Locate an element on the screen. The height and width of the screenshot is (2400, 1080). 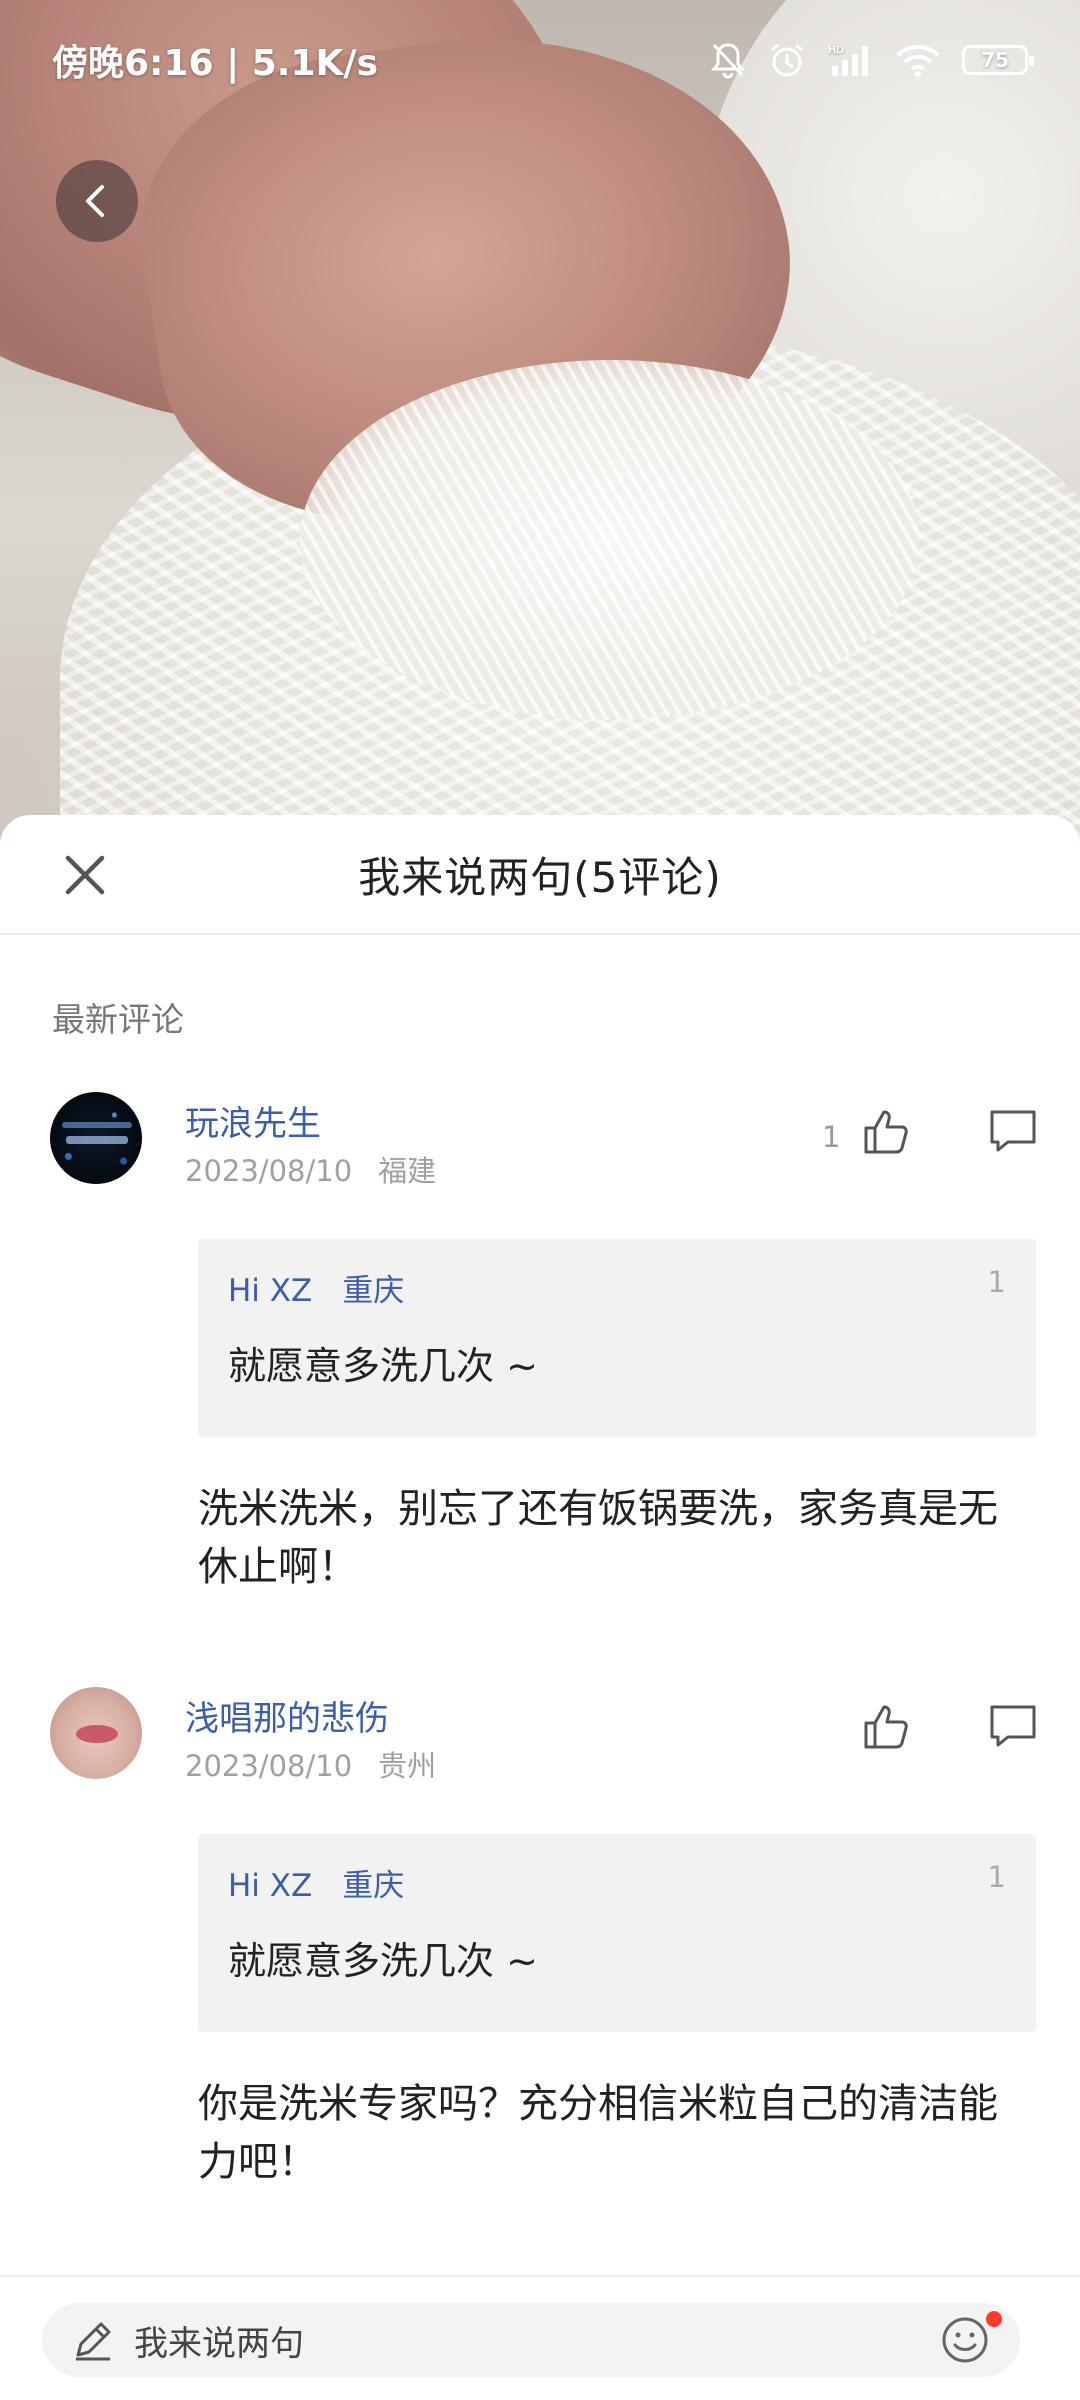
status-bar: 傍晚6:16 | 5.1K/s HD 75 is located at coordinates (540, 60).